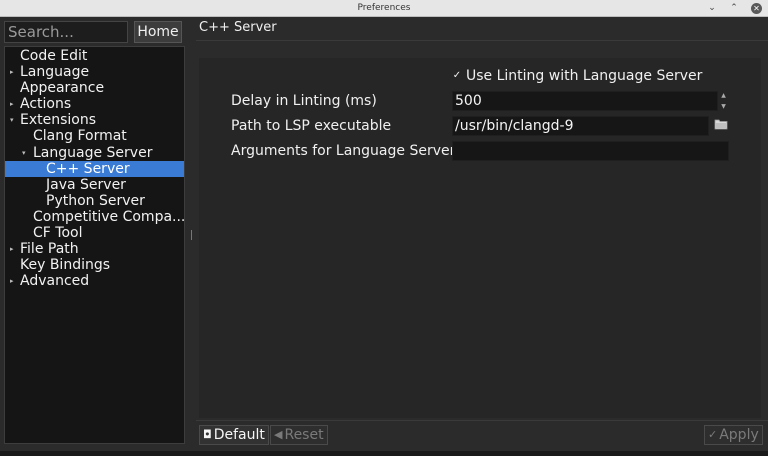  I want to click on apply-button: ✓ Apply, so click(733, 435).